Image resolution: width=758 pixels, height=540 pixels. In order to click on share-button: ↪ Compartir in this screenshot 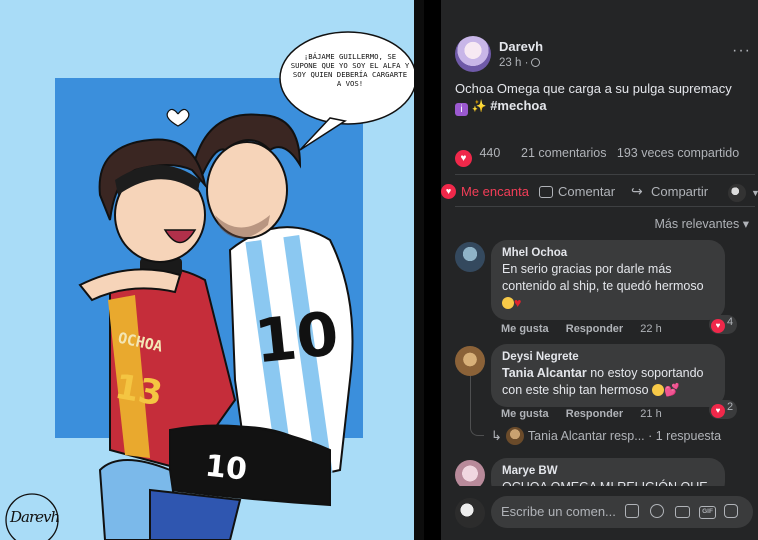, I will do `click(670, 191)`.